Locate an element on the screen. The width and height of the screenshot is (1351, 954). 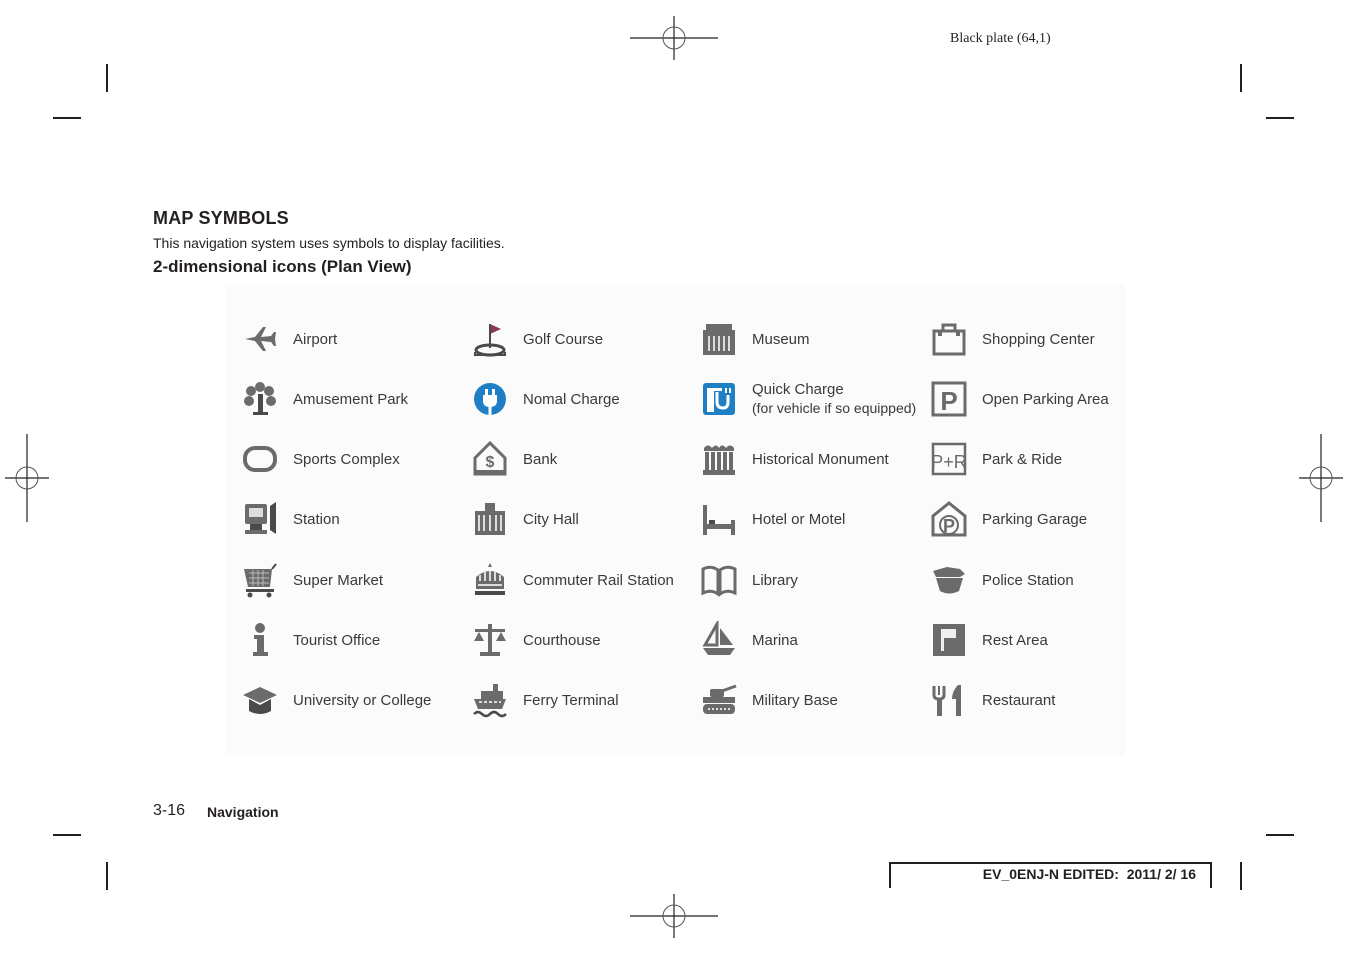
info-icon is located at coordinates (260, 640).